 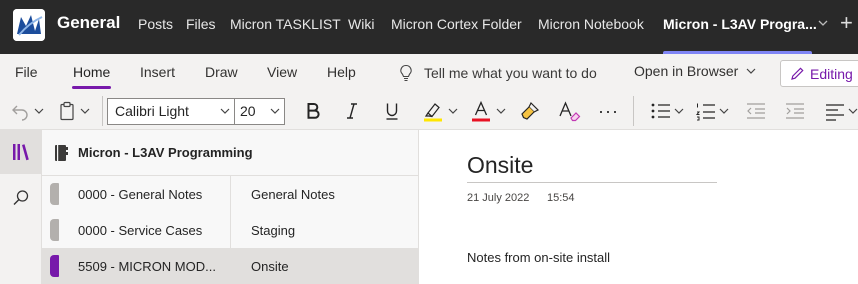 I want to click on highlight-color-dropdown, so click(x=453, y=111).